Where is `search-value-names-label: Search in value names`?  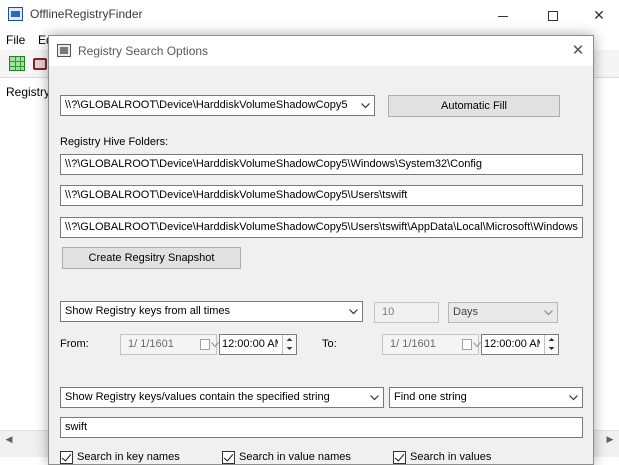 search-value-names-label: Search in value names is located at coordinates (295, 457).